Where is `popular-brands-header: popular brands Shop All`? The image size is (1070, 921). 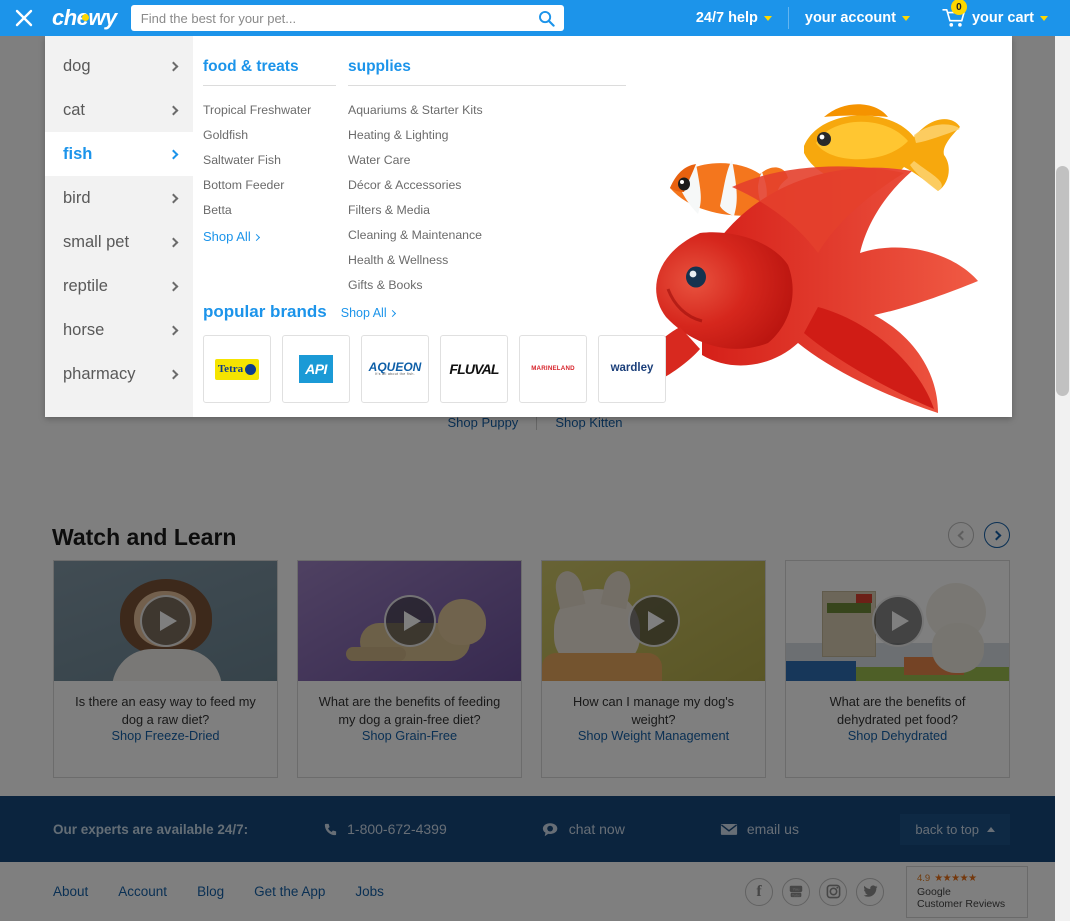
popular-brands-header: popular brands Shop All is located at coordinates (434, 312).